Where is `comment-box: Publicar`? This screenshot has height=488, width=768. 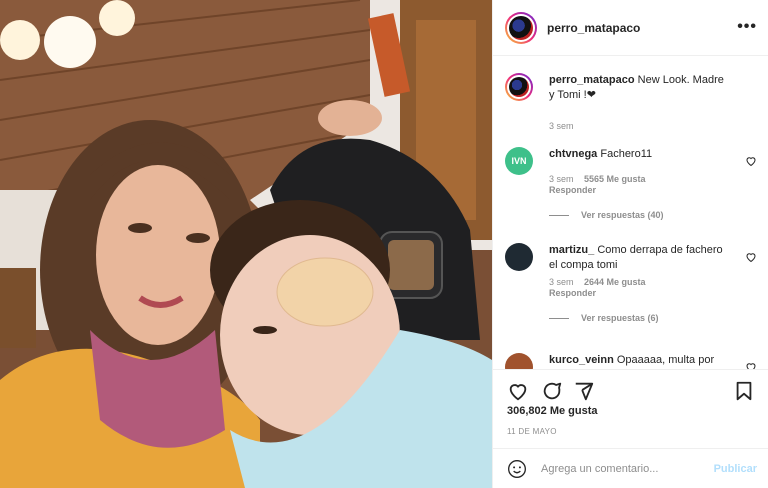
comment-box: Publicar is located at coordinates (630, 468).